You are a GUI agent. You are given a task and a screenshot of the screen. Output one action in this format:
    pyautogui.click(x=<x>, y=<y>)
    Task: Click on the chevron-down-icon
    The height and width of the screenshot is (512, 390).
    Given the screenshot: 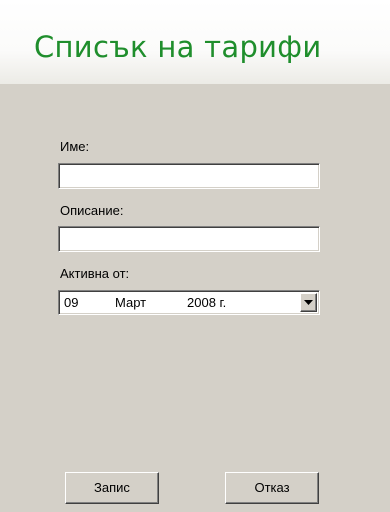 What is the action you would take?
    pyautogui.click(x=308, y=302)
    